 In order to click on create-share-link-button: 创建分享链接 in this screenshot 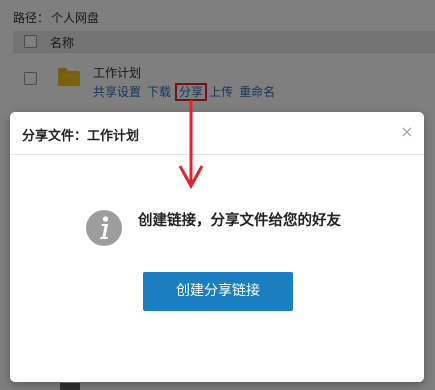, I will do `click(218, 291)`.